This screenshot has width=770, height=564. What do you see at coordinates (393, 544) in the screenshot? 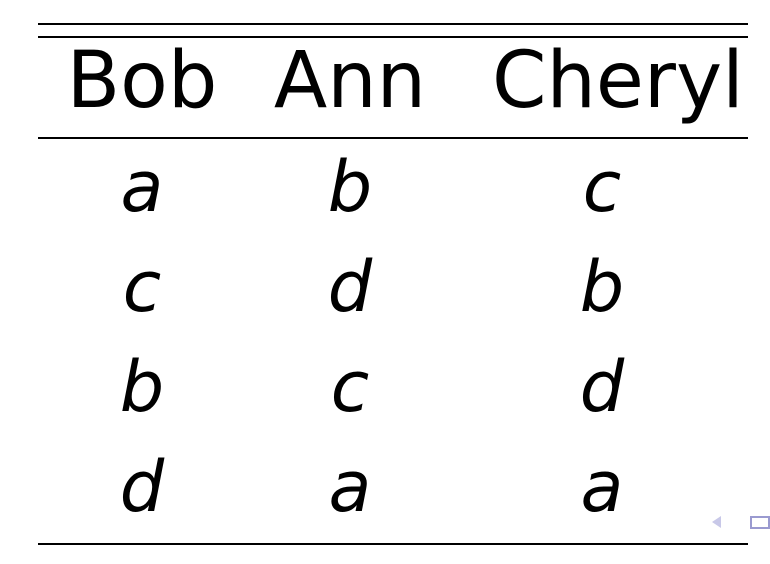
I see `bottom-rule` at bounding box center [393, 544].